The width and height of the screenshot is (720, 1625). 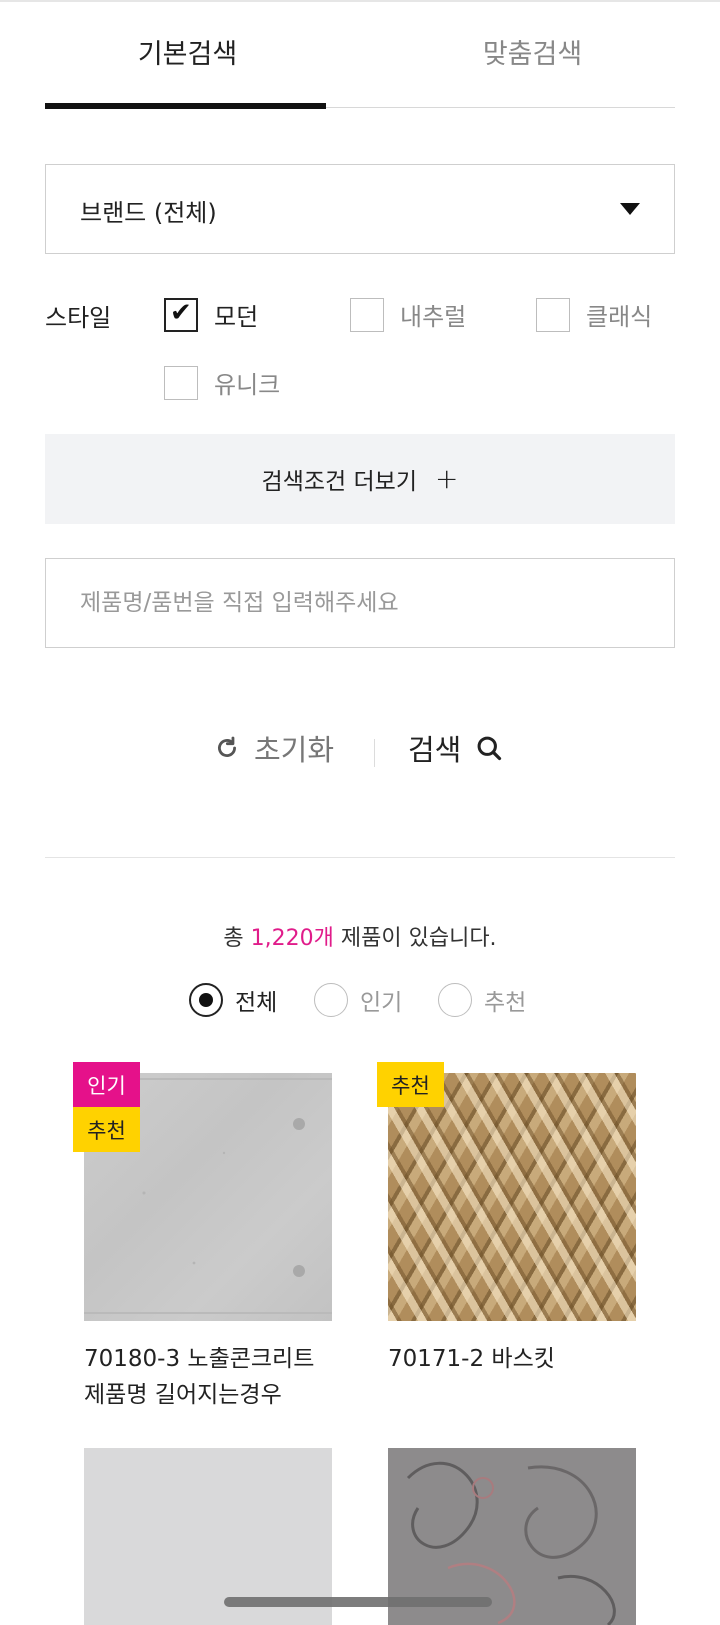 What do you see at coordinates (360, 603) in the screenshot?
I see `product-search-input` at bounding box center [360, 603].